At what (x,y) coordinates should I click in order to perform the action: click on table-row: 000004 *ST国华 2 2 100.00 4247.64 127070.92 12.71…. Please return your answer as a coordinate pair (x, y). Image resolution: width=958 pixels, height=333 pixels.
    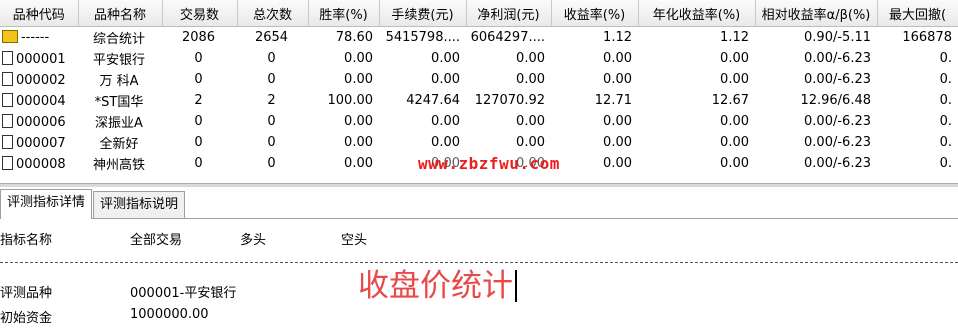
    Looking at the image, I should click on (479, 100).